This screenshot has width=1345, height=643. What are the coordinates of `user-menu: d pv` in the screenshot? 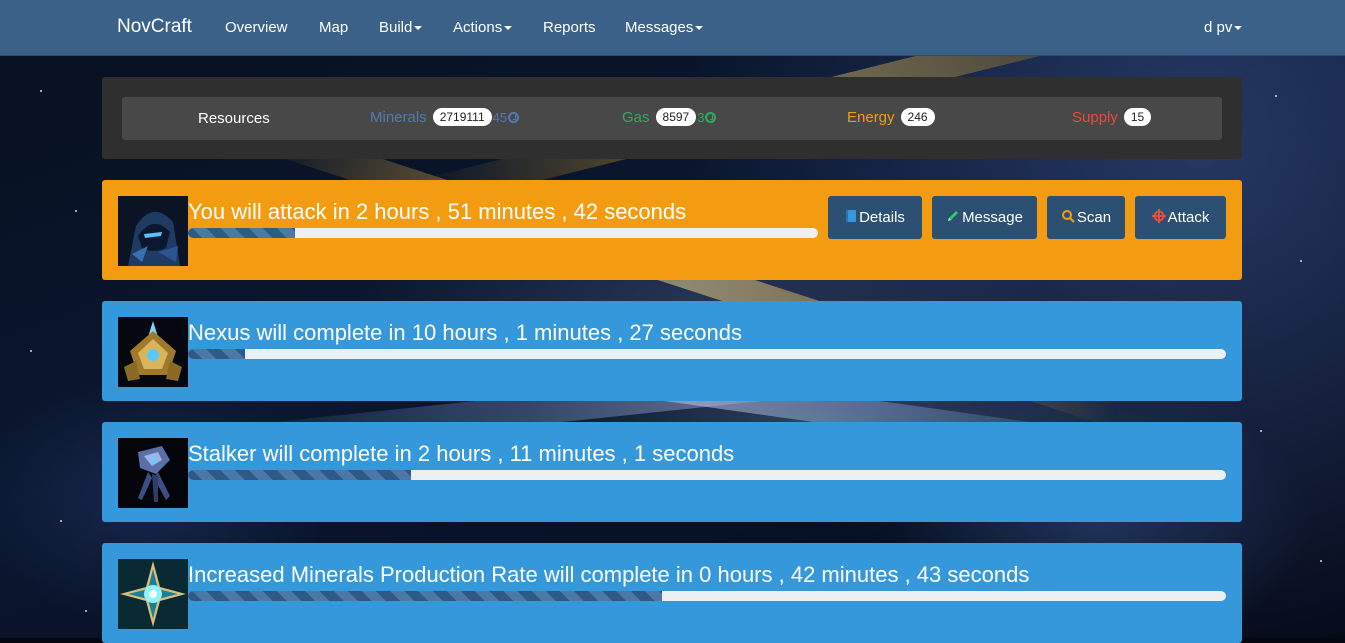 It's located at (1223, 27).